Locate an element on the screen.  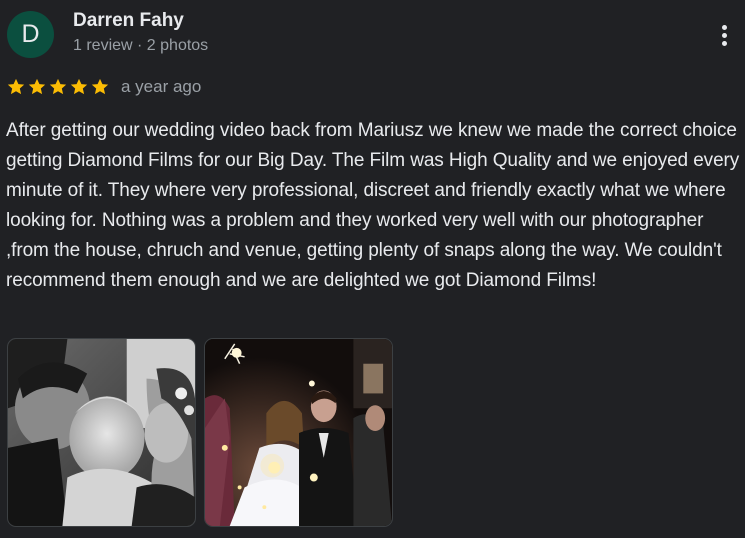
sparkler-exit-photo-image is located at coordinates (298, 432).